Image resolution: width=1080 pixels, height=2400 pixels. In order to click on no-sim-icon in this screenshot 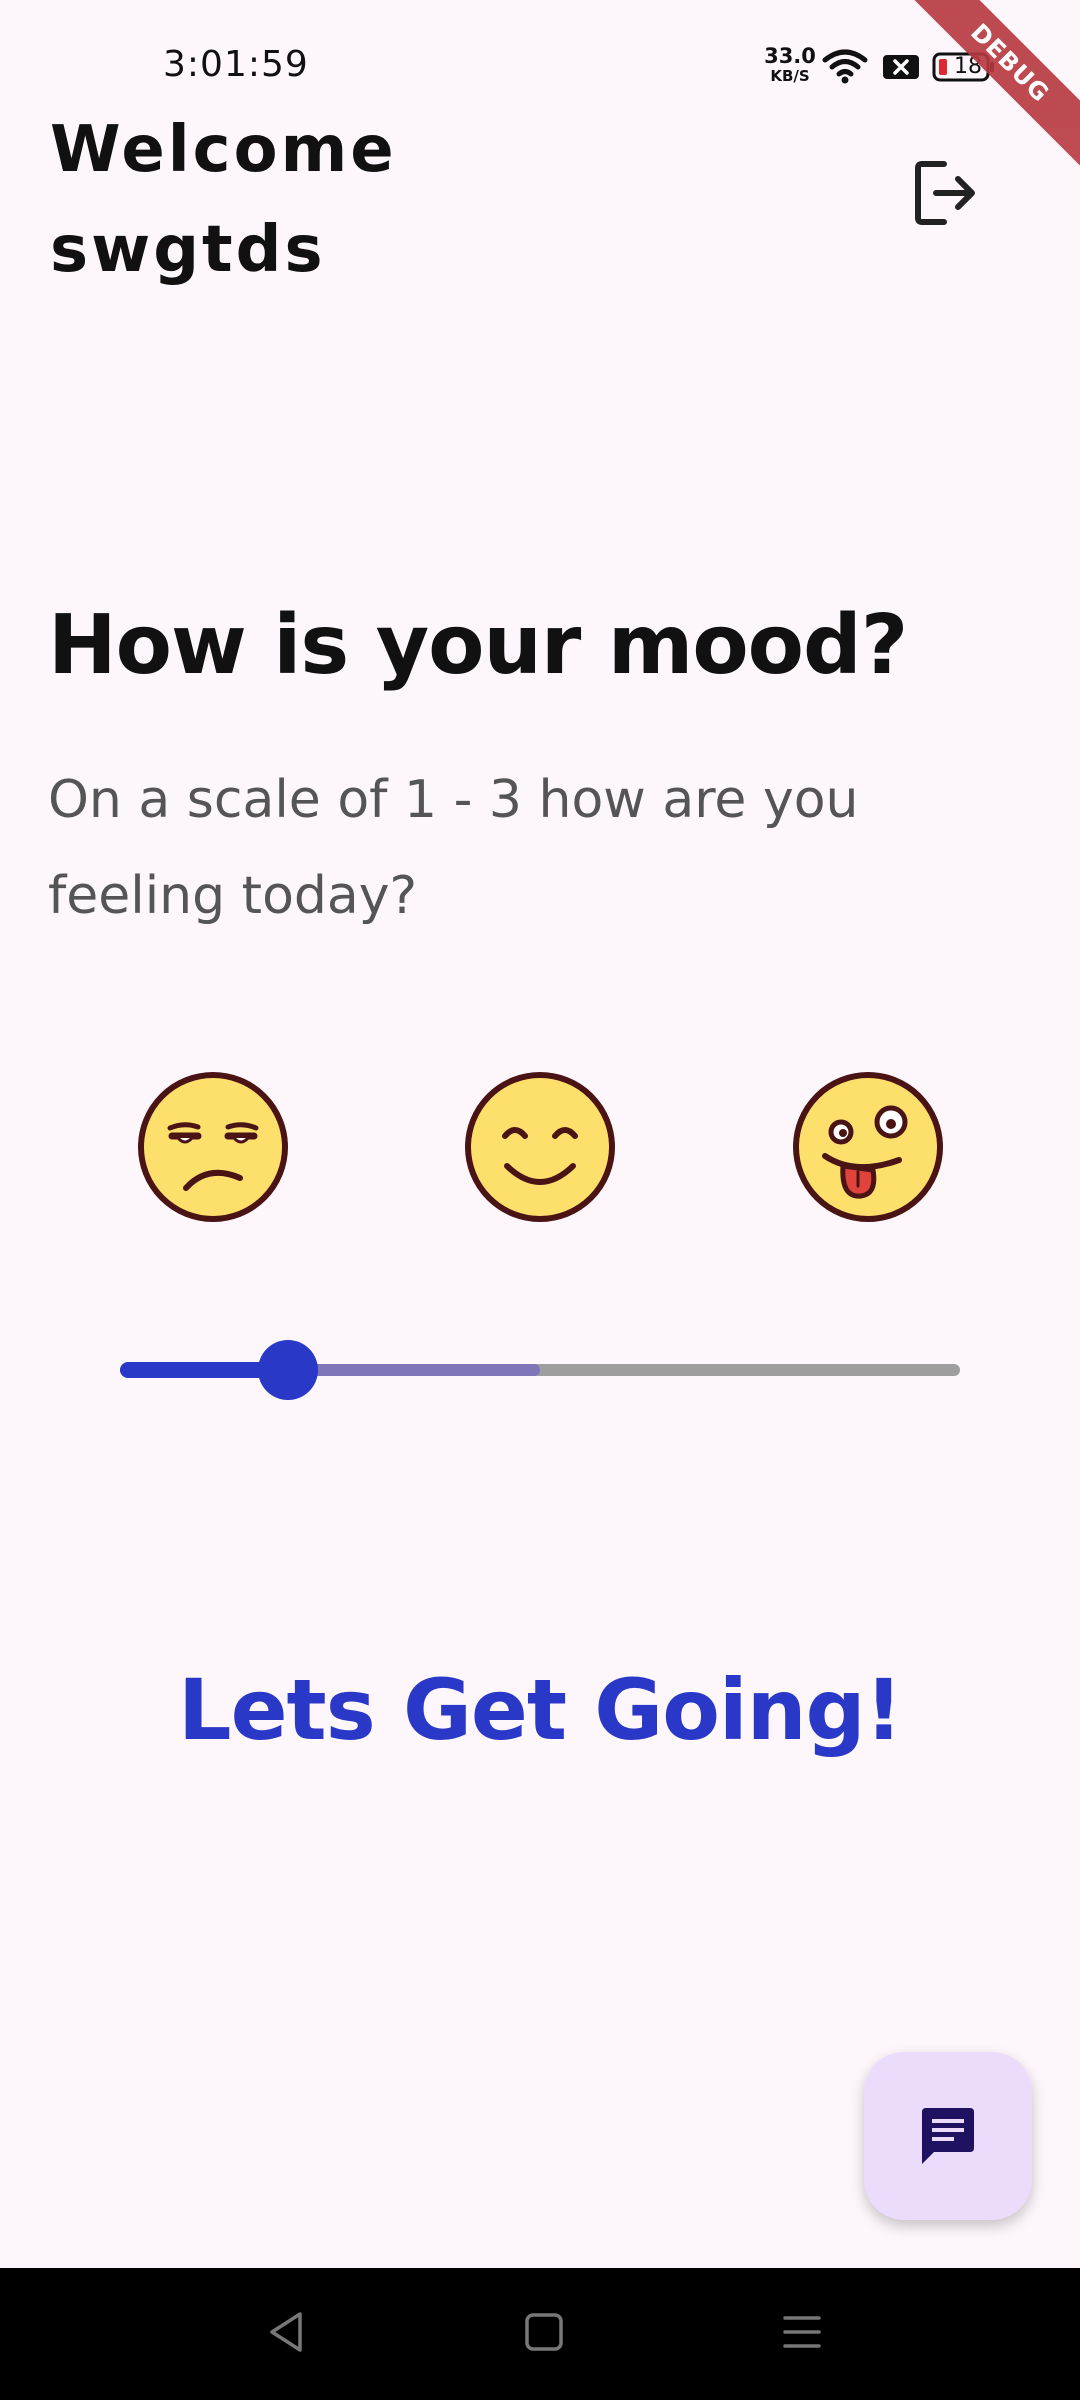, I will do `click(901, 67)`.